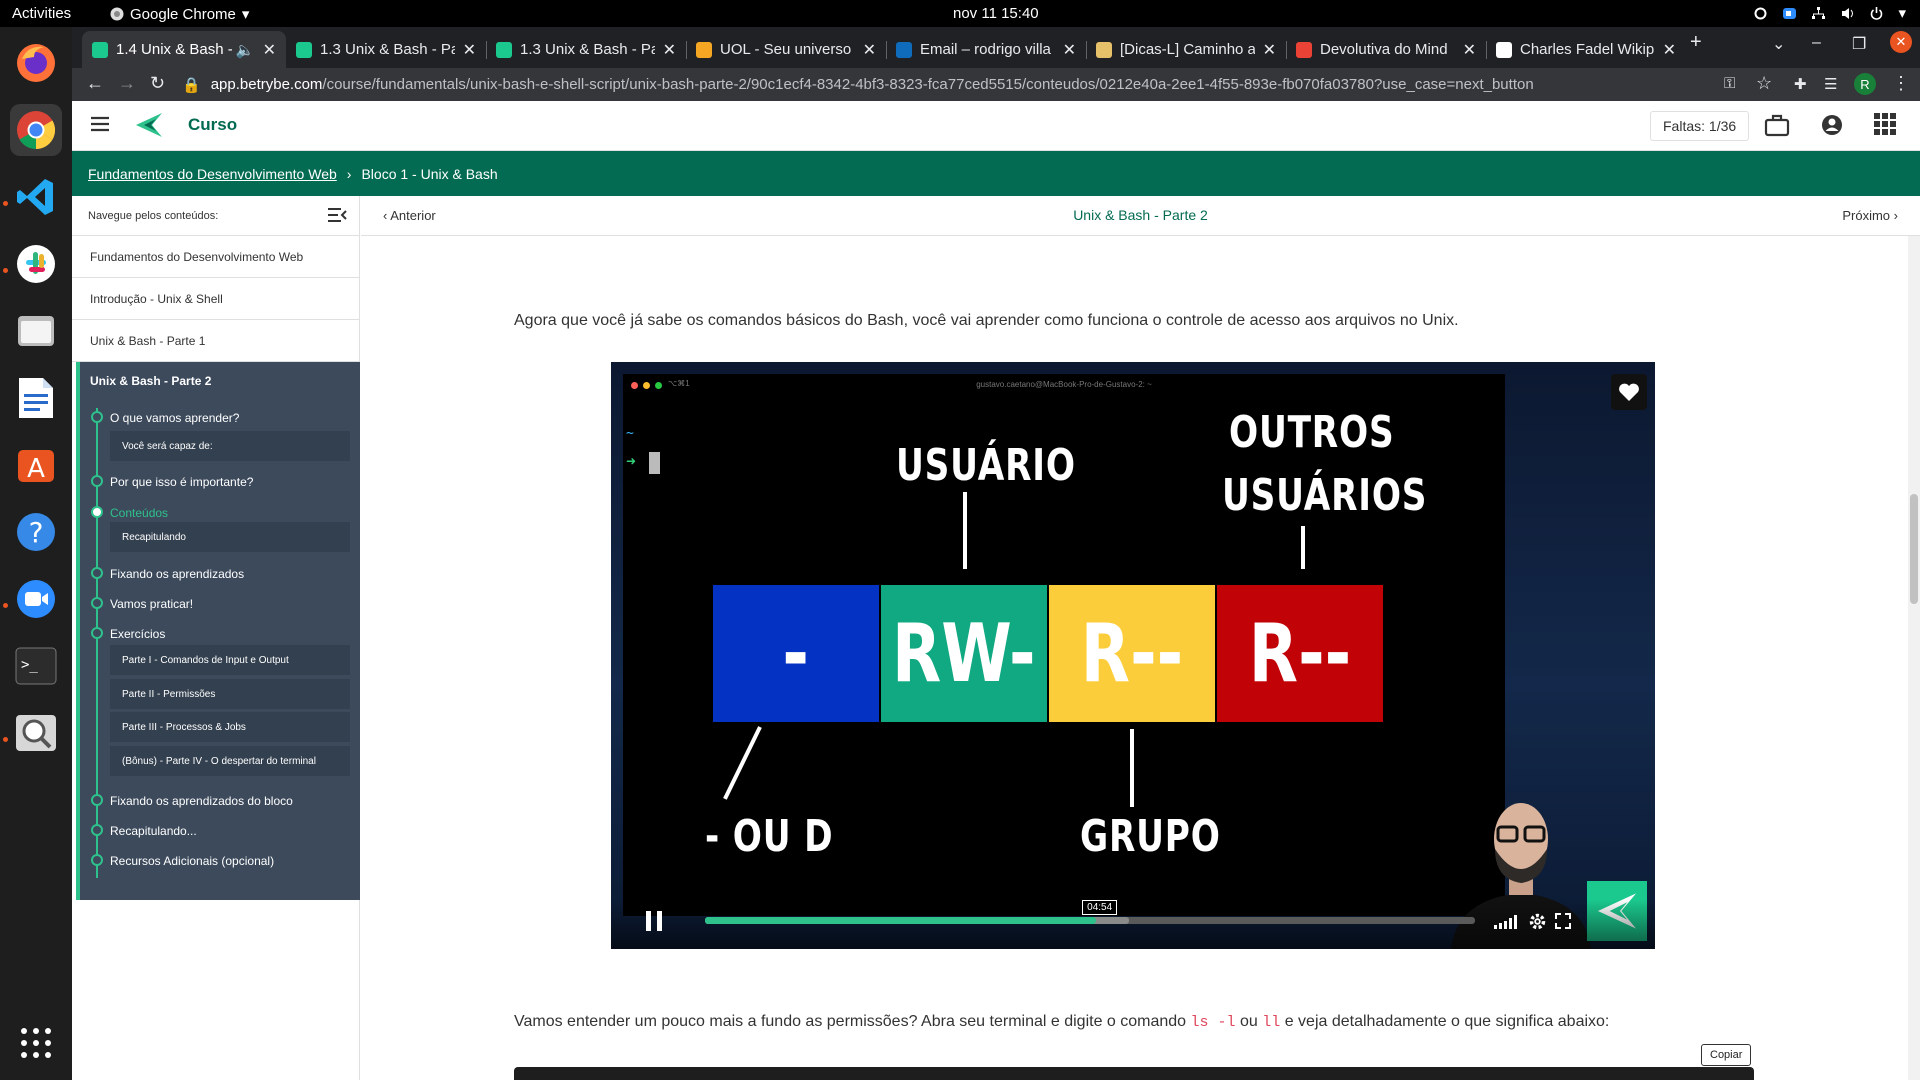  What do you see at coordinates (1847, 13) in the screenshot?
I see `volume-icon` at bounding box center [1847, 13].